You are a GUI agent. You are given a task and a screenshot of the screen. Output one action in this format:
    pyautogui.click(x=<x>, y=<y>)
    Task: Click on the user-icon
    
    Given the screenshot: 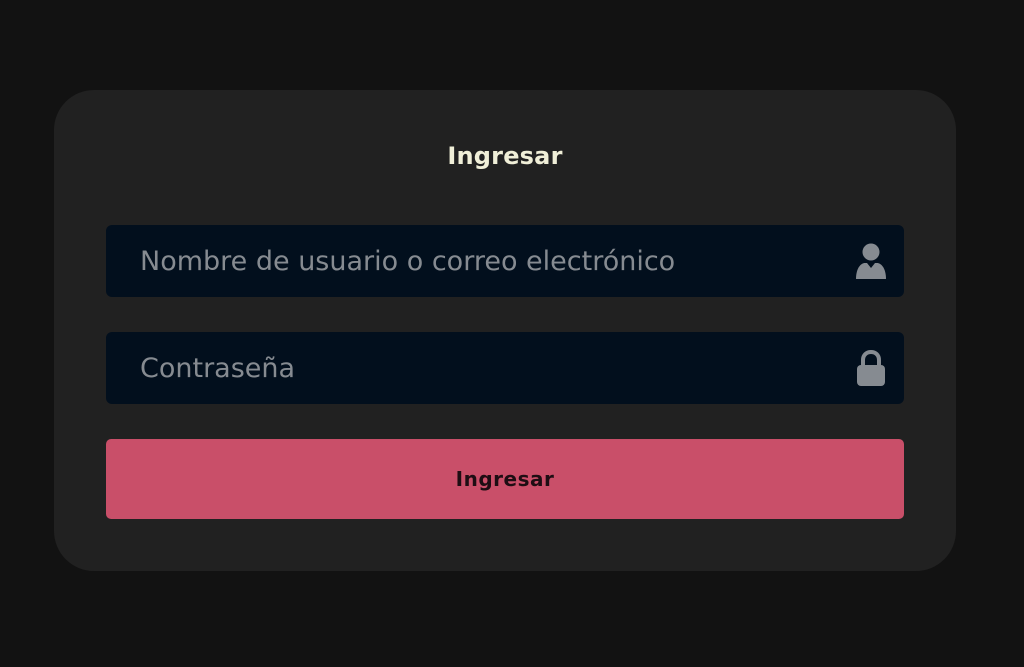 What is the action you would take?
    pyautogui.click(x=871, y=261)
    